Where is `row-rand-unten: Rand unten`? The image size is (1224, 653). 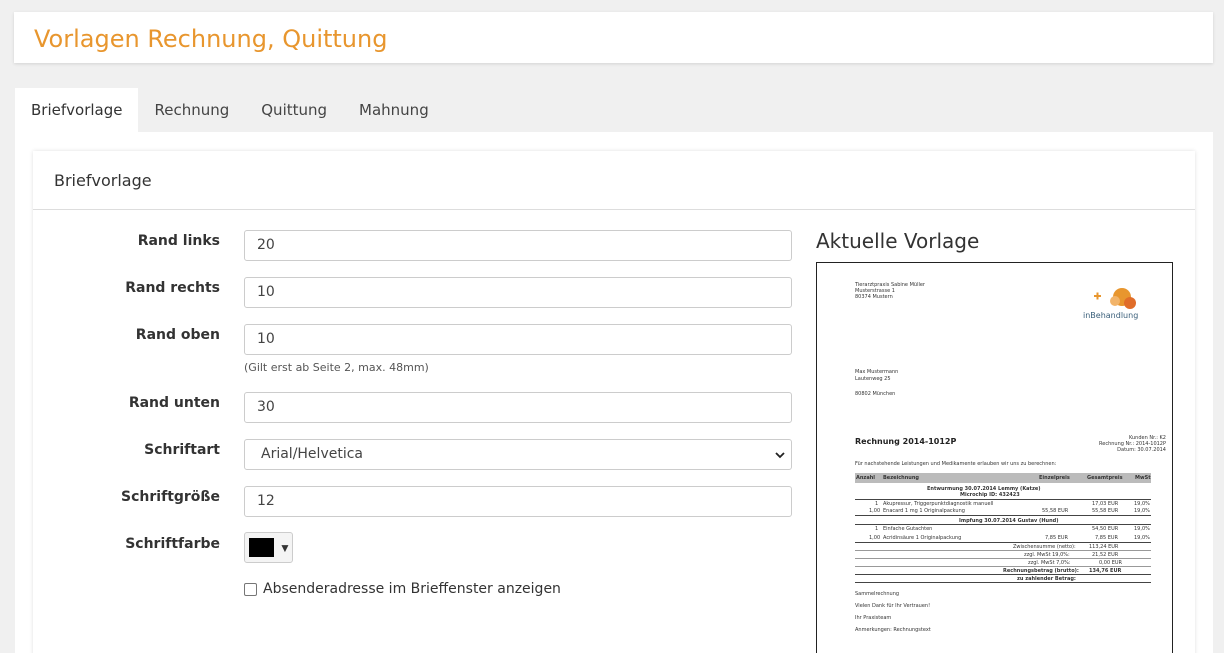 row-rand-unten: Rand unten is located at coordinates (126, 402).